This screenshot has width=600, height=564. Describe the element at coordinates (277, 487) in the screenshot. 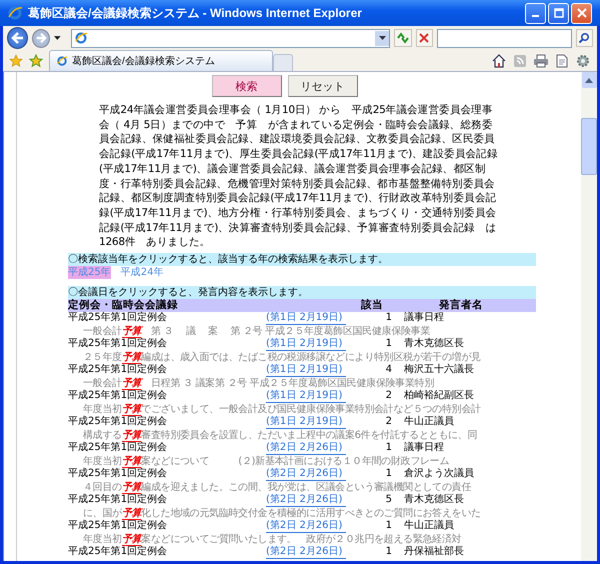

I see `excerpt-text: ４回目の予算編成を迎えました。この間、我が党は、区議会という審議機関としての責任` at that location.